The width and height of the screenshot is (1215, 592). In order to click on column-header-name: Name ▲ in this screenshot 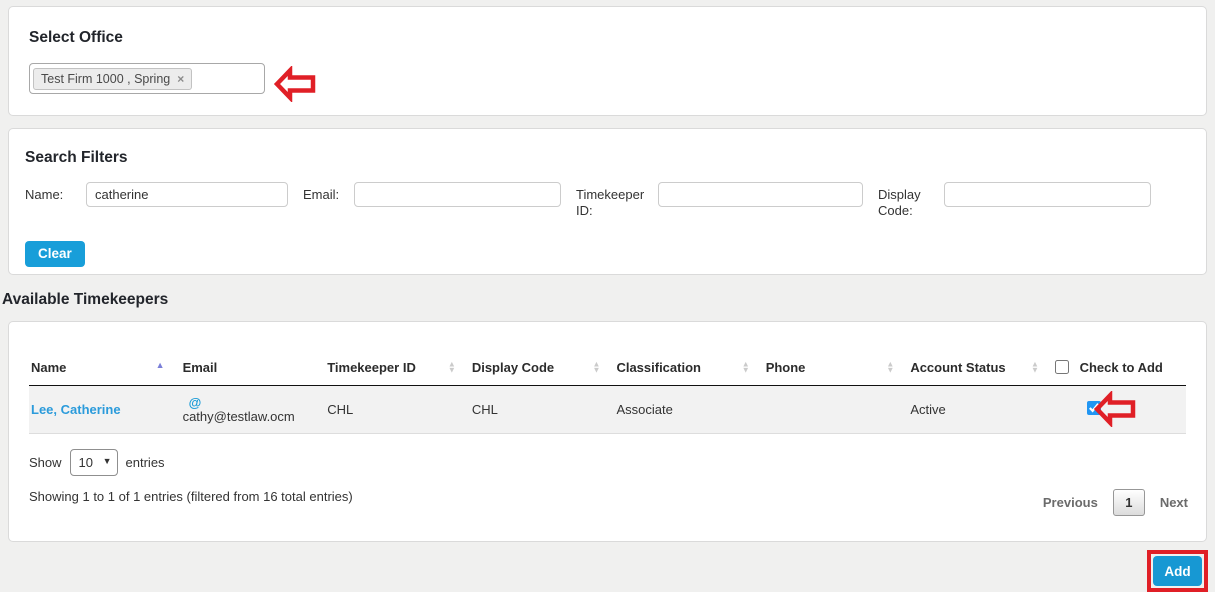, I will do `click(105, 368)`.